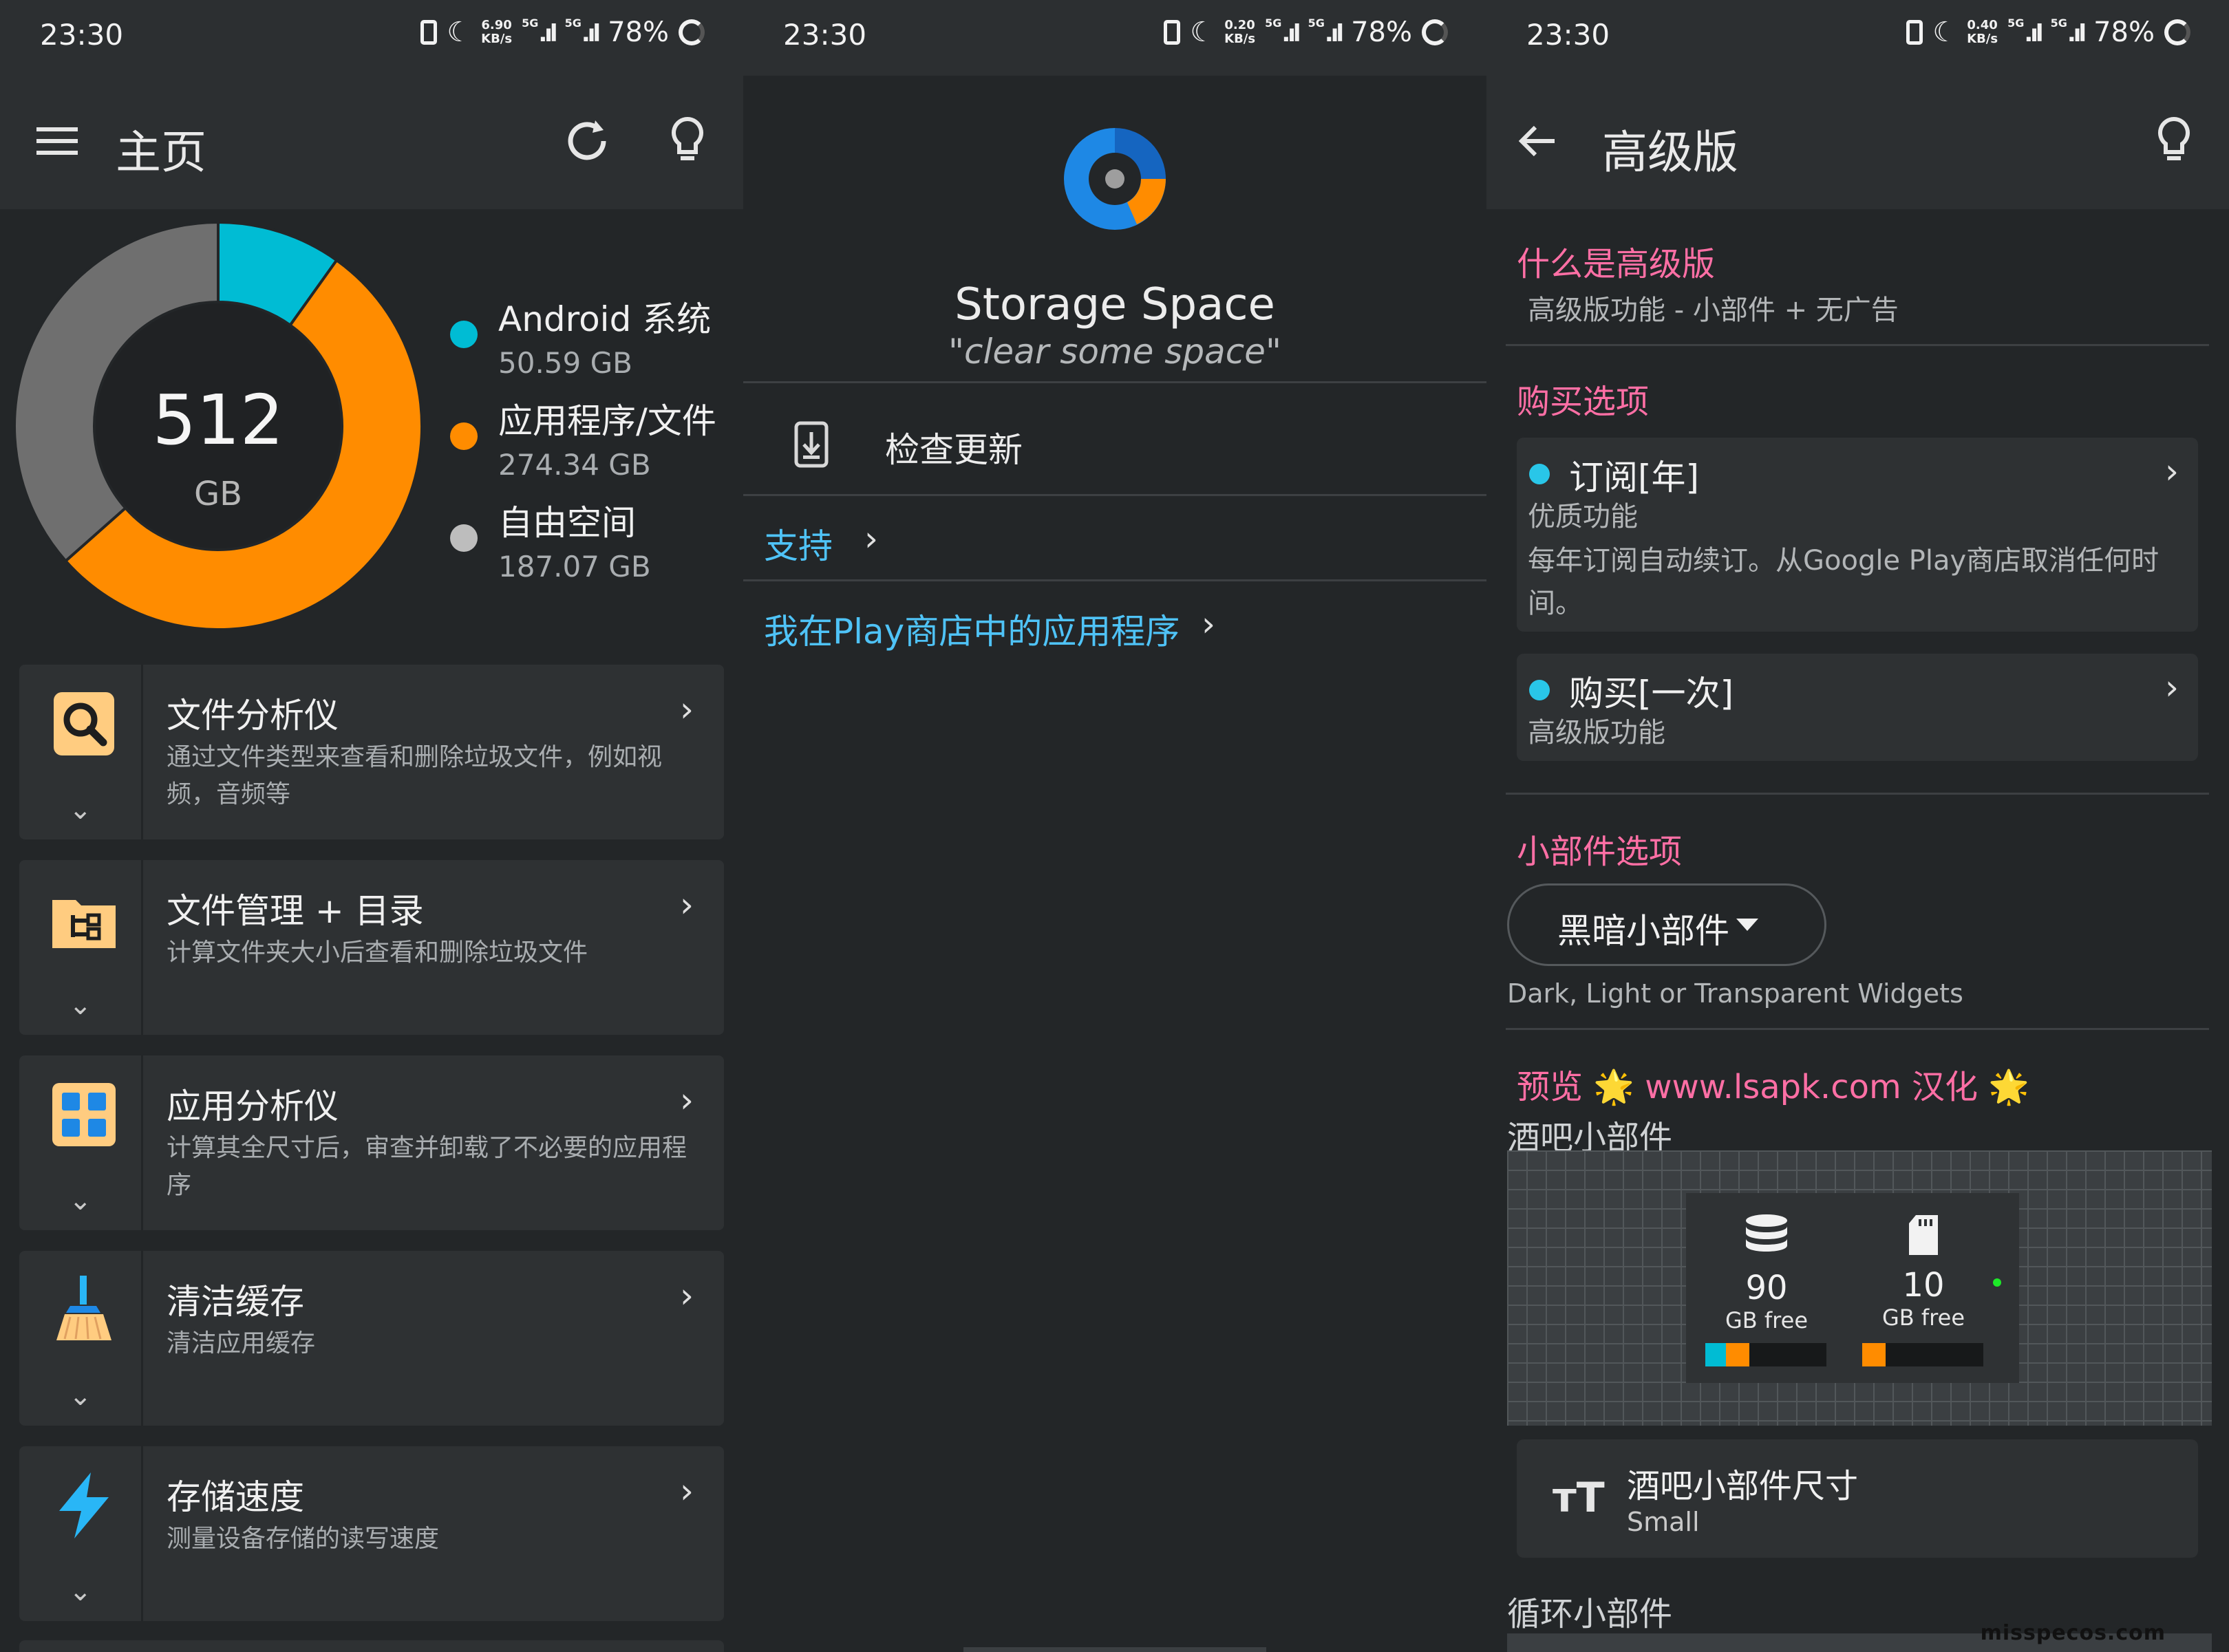  What do you see at coordinates (1114, 1649) in the screenshot?
I see `bottom-edge` at bounding box center [1114, 1649].